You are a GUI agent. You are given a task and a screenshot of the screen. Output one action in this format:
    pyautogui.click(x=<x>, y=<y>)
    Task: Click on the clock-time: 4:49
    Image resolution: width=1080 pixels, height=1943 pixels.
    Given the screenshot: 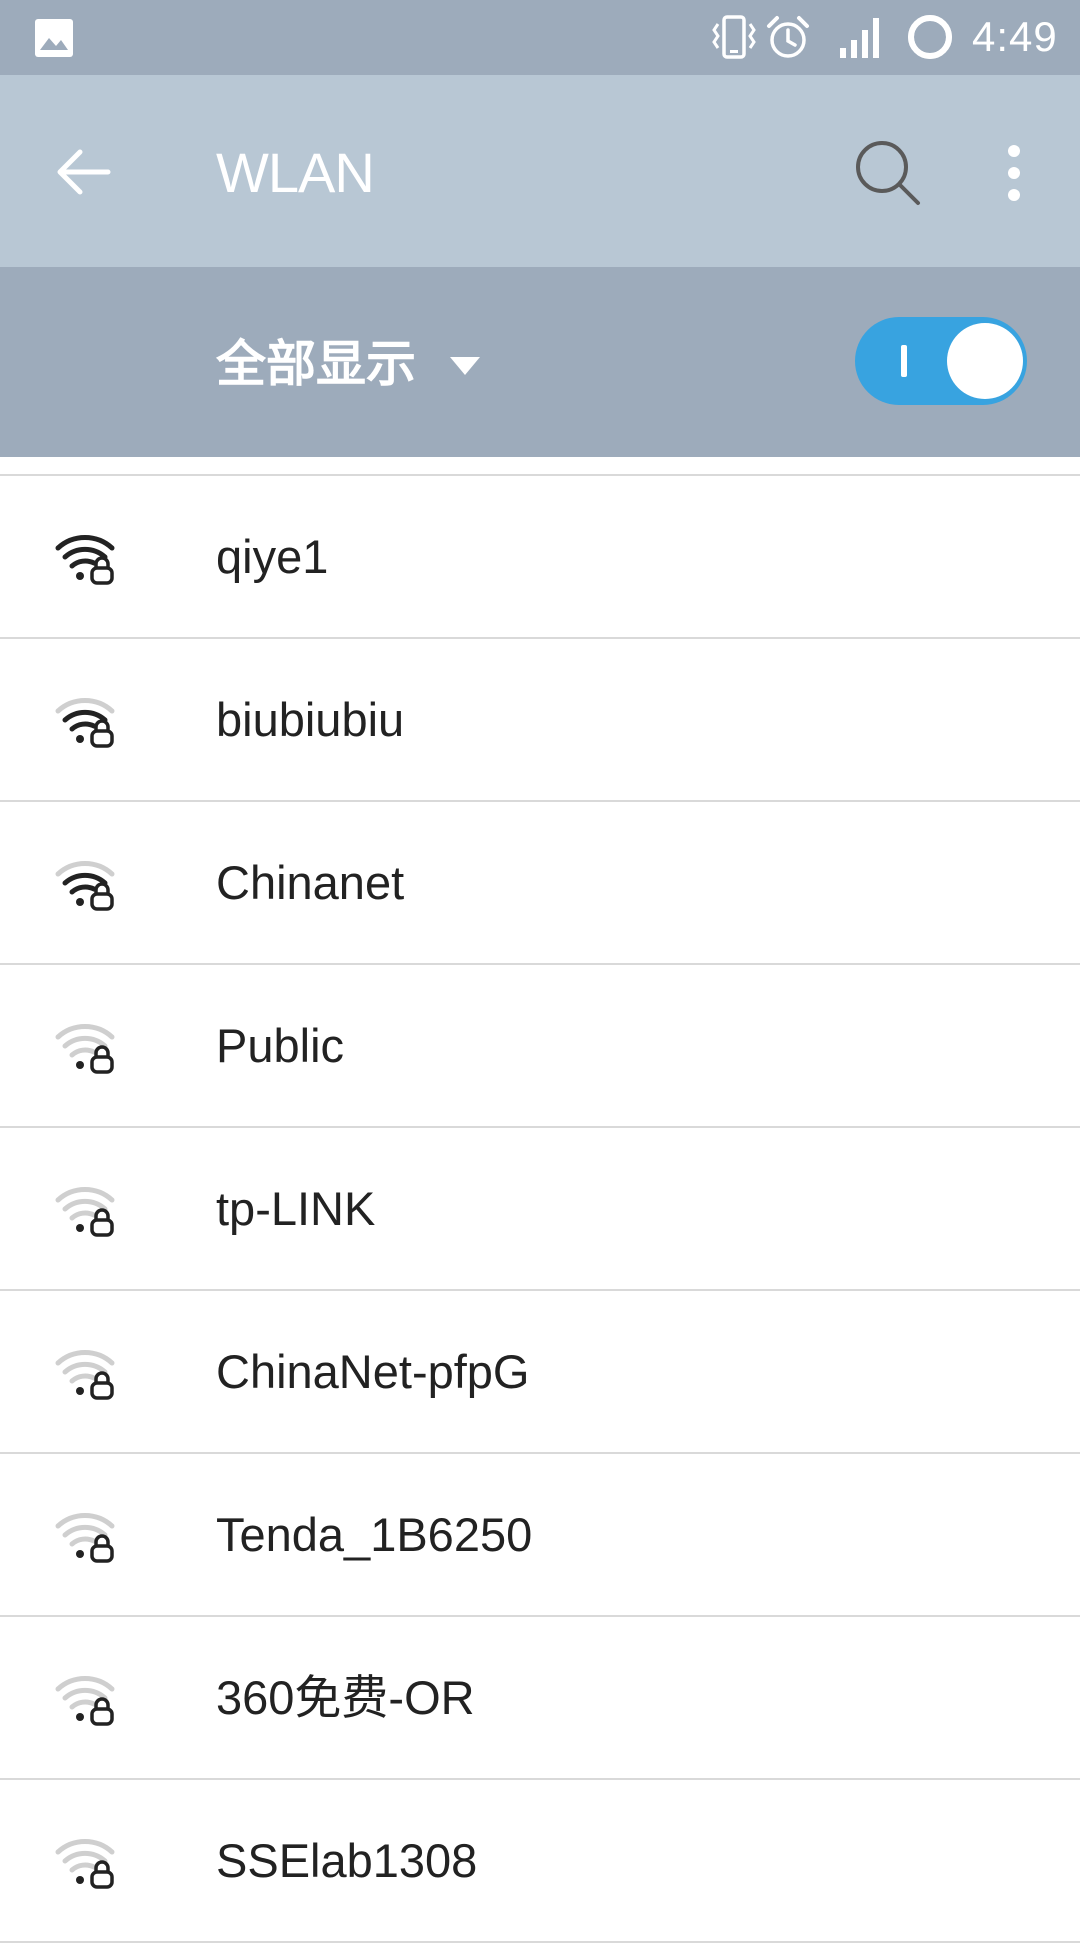 What is the action you would take?
    pyautogui.click(x=1015, y=36)
    